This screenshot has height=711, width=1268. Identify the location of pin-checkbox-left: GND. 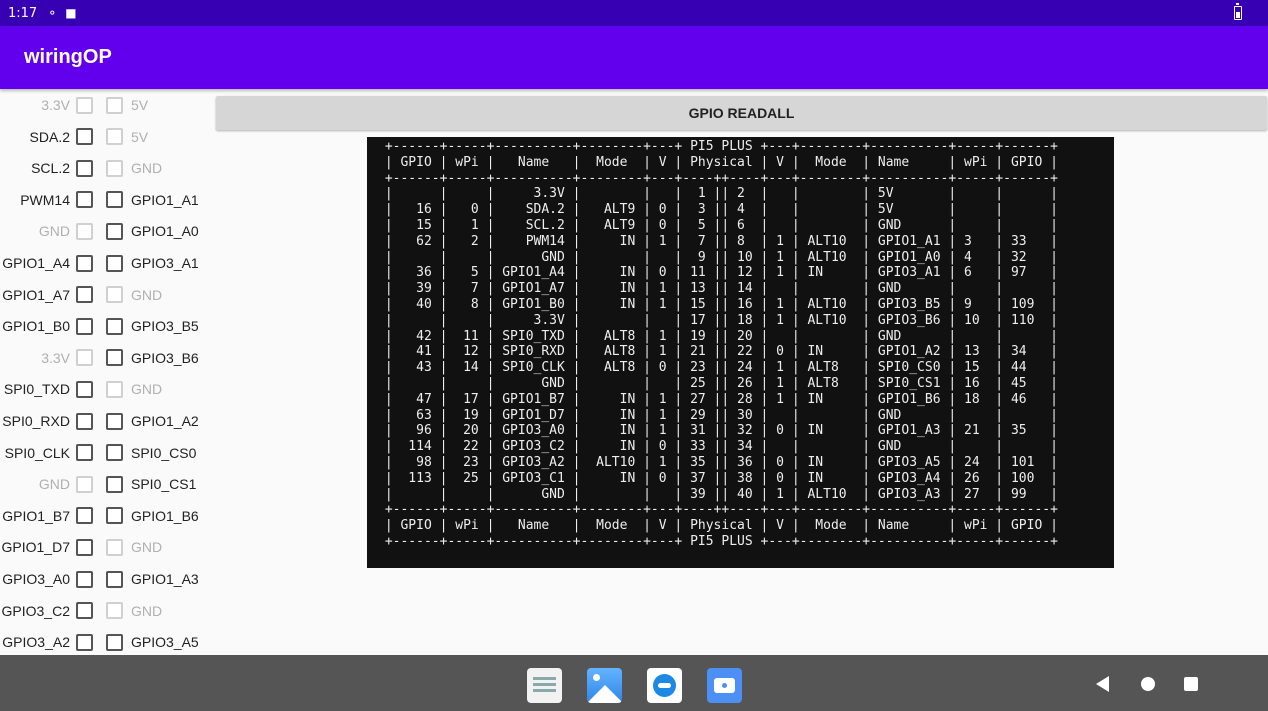
(66, 484).